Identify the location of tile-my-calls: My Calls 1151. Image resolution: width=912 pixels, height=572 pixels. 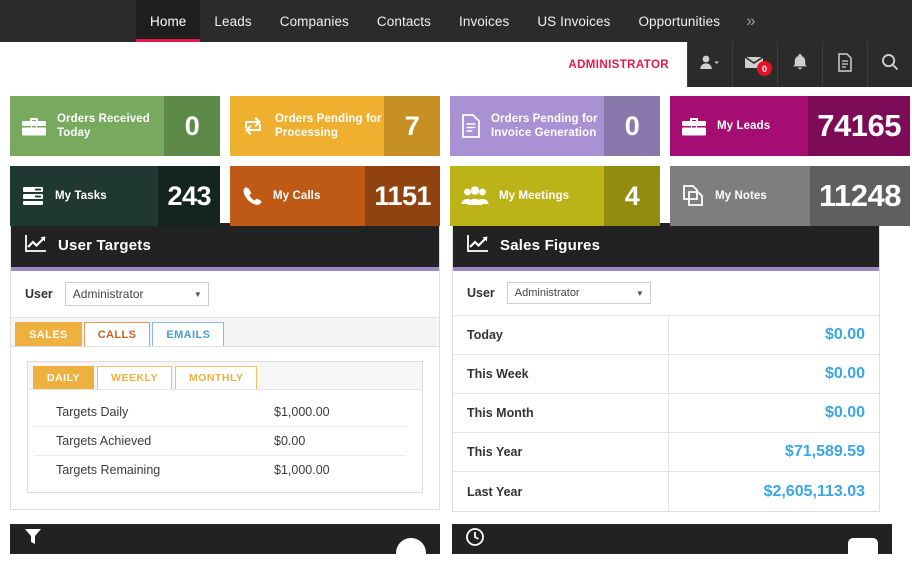
(335, 196).